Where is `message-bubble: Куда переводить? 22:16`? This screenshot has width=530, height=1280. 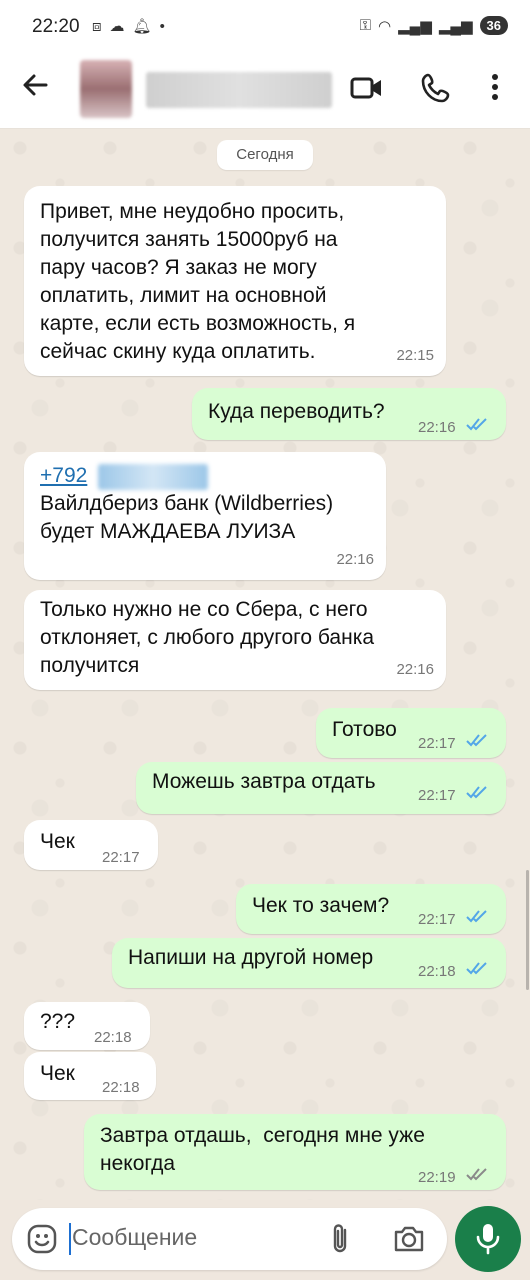 message-bubble: Куда переводить? 22:16 is located at coordinates (349, 414).